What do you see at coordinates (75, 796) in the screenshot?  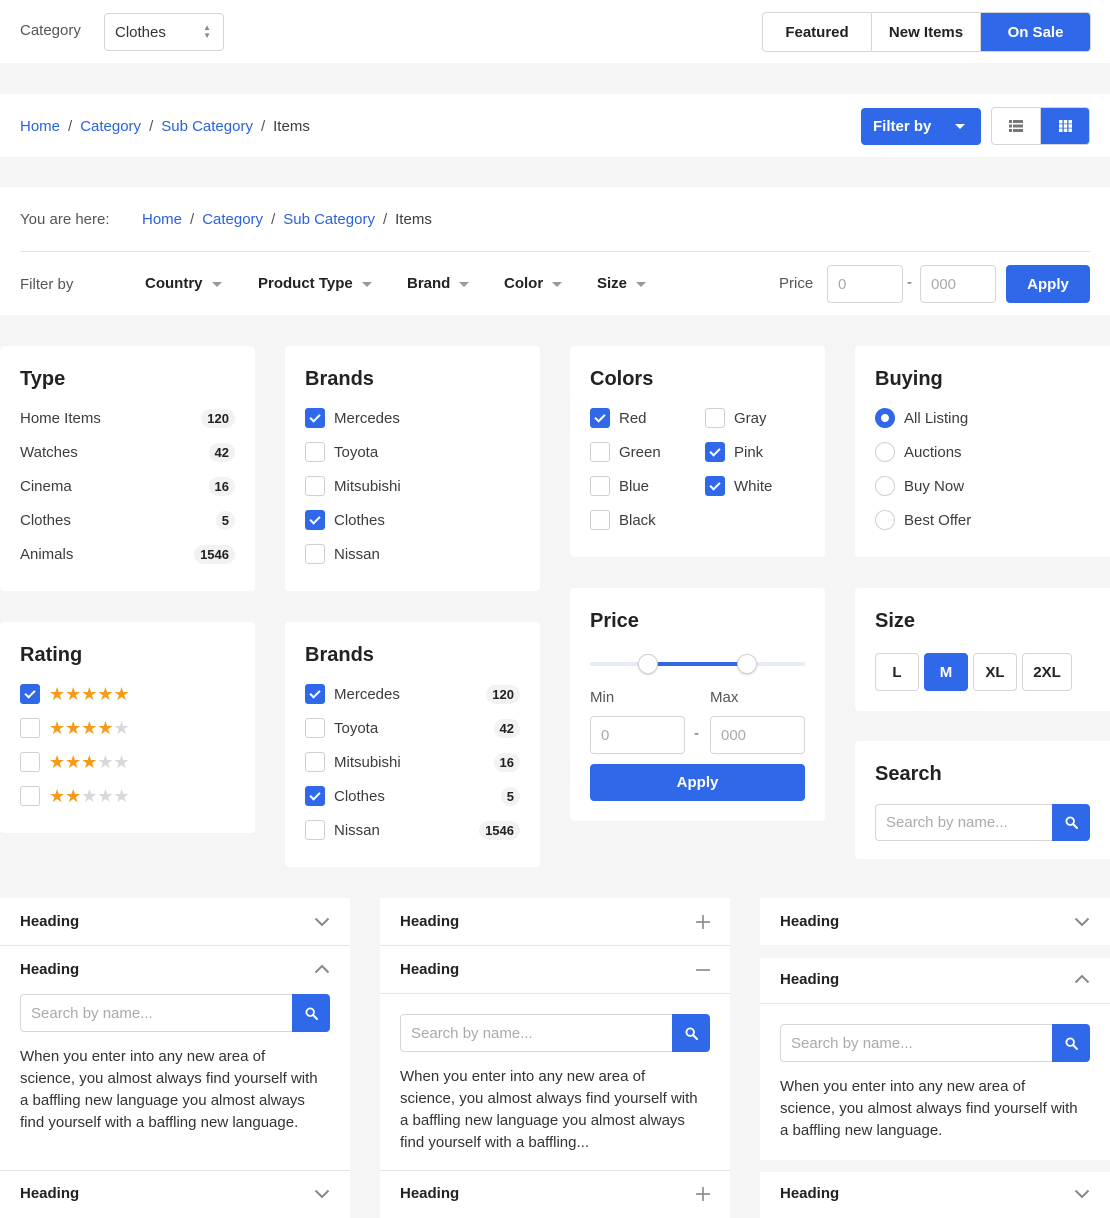 I see `rating-option-2: ★★★★★` at bounding box center [75, 796].